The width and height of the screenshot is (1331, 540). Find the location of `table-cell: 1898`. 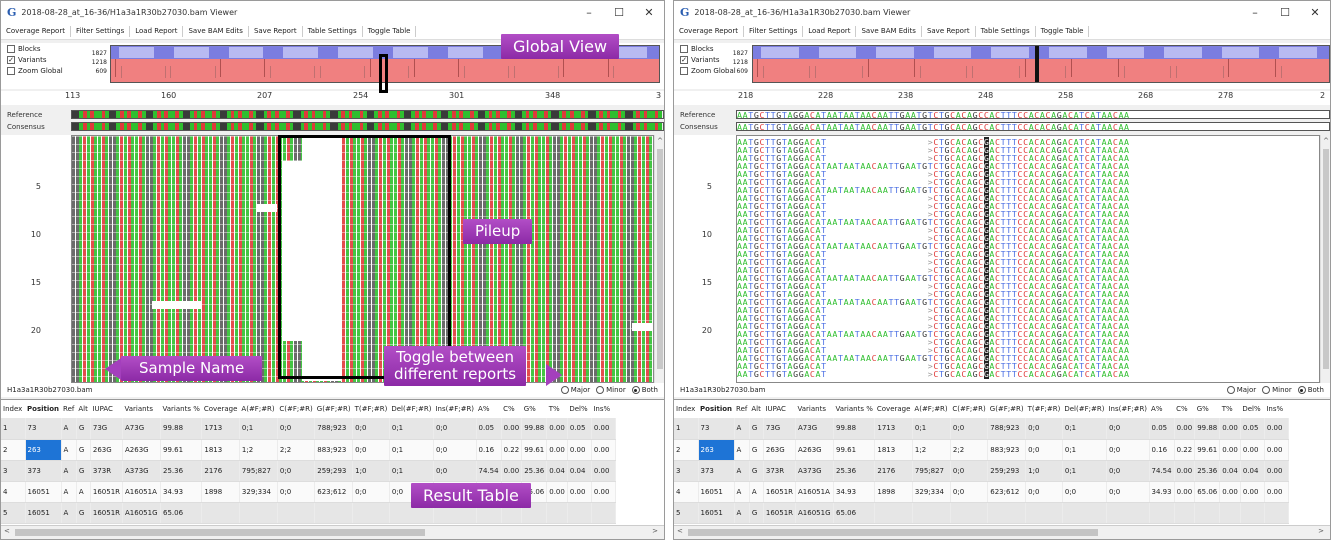

table-cell: 1898 is located at coordinates (220, 492).